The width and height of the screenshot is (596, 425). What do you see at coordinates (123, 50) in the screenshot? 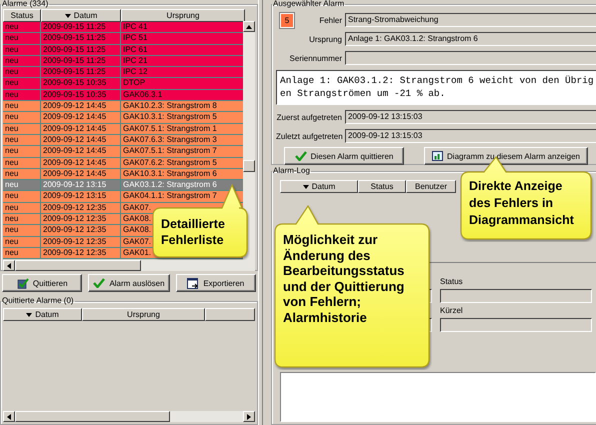
I see `table-row: neu 2009-09-15 11:25 IPC 61` at bounding box center [123, 50].